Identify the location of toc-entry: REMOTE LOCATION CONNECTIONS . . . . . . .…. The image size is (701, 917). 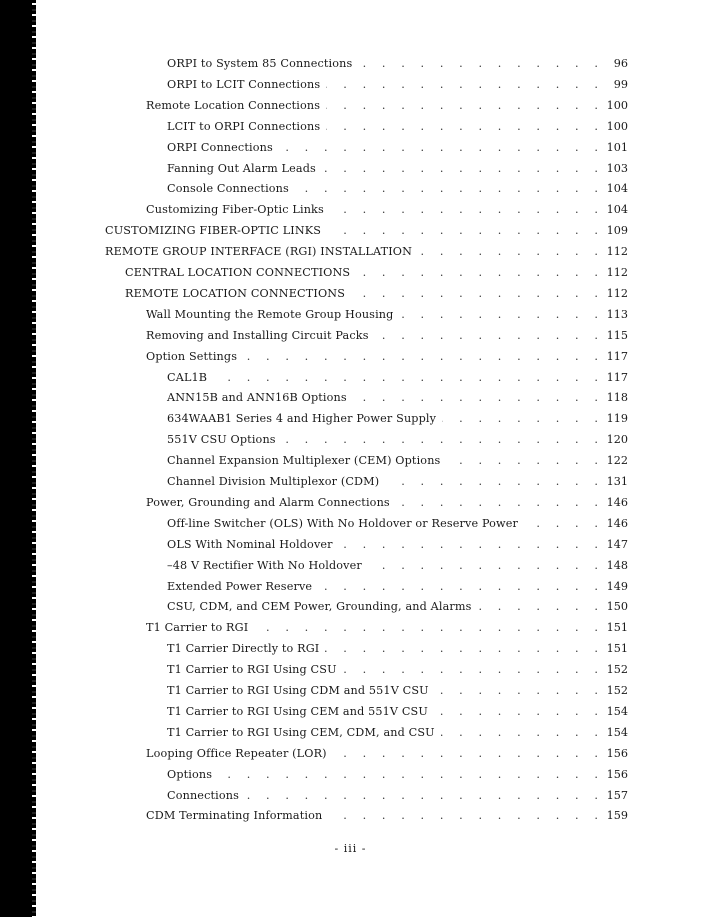
(376, 294).